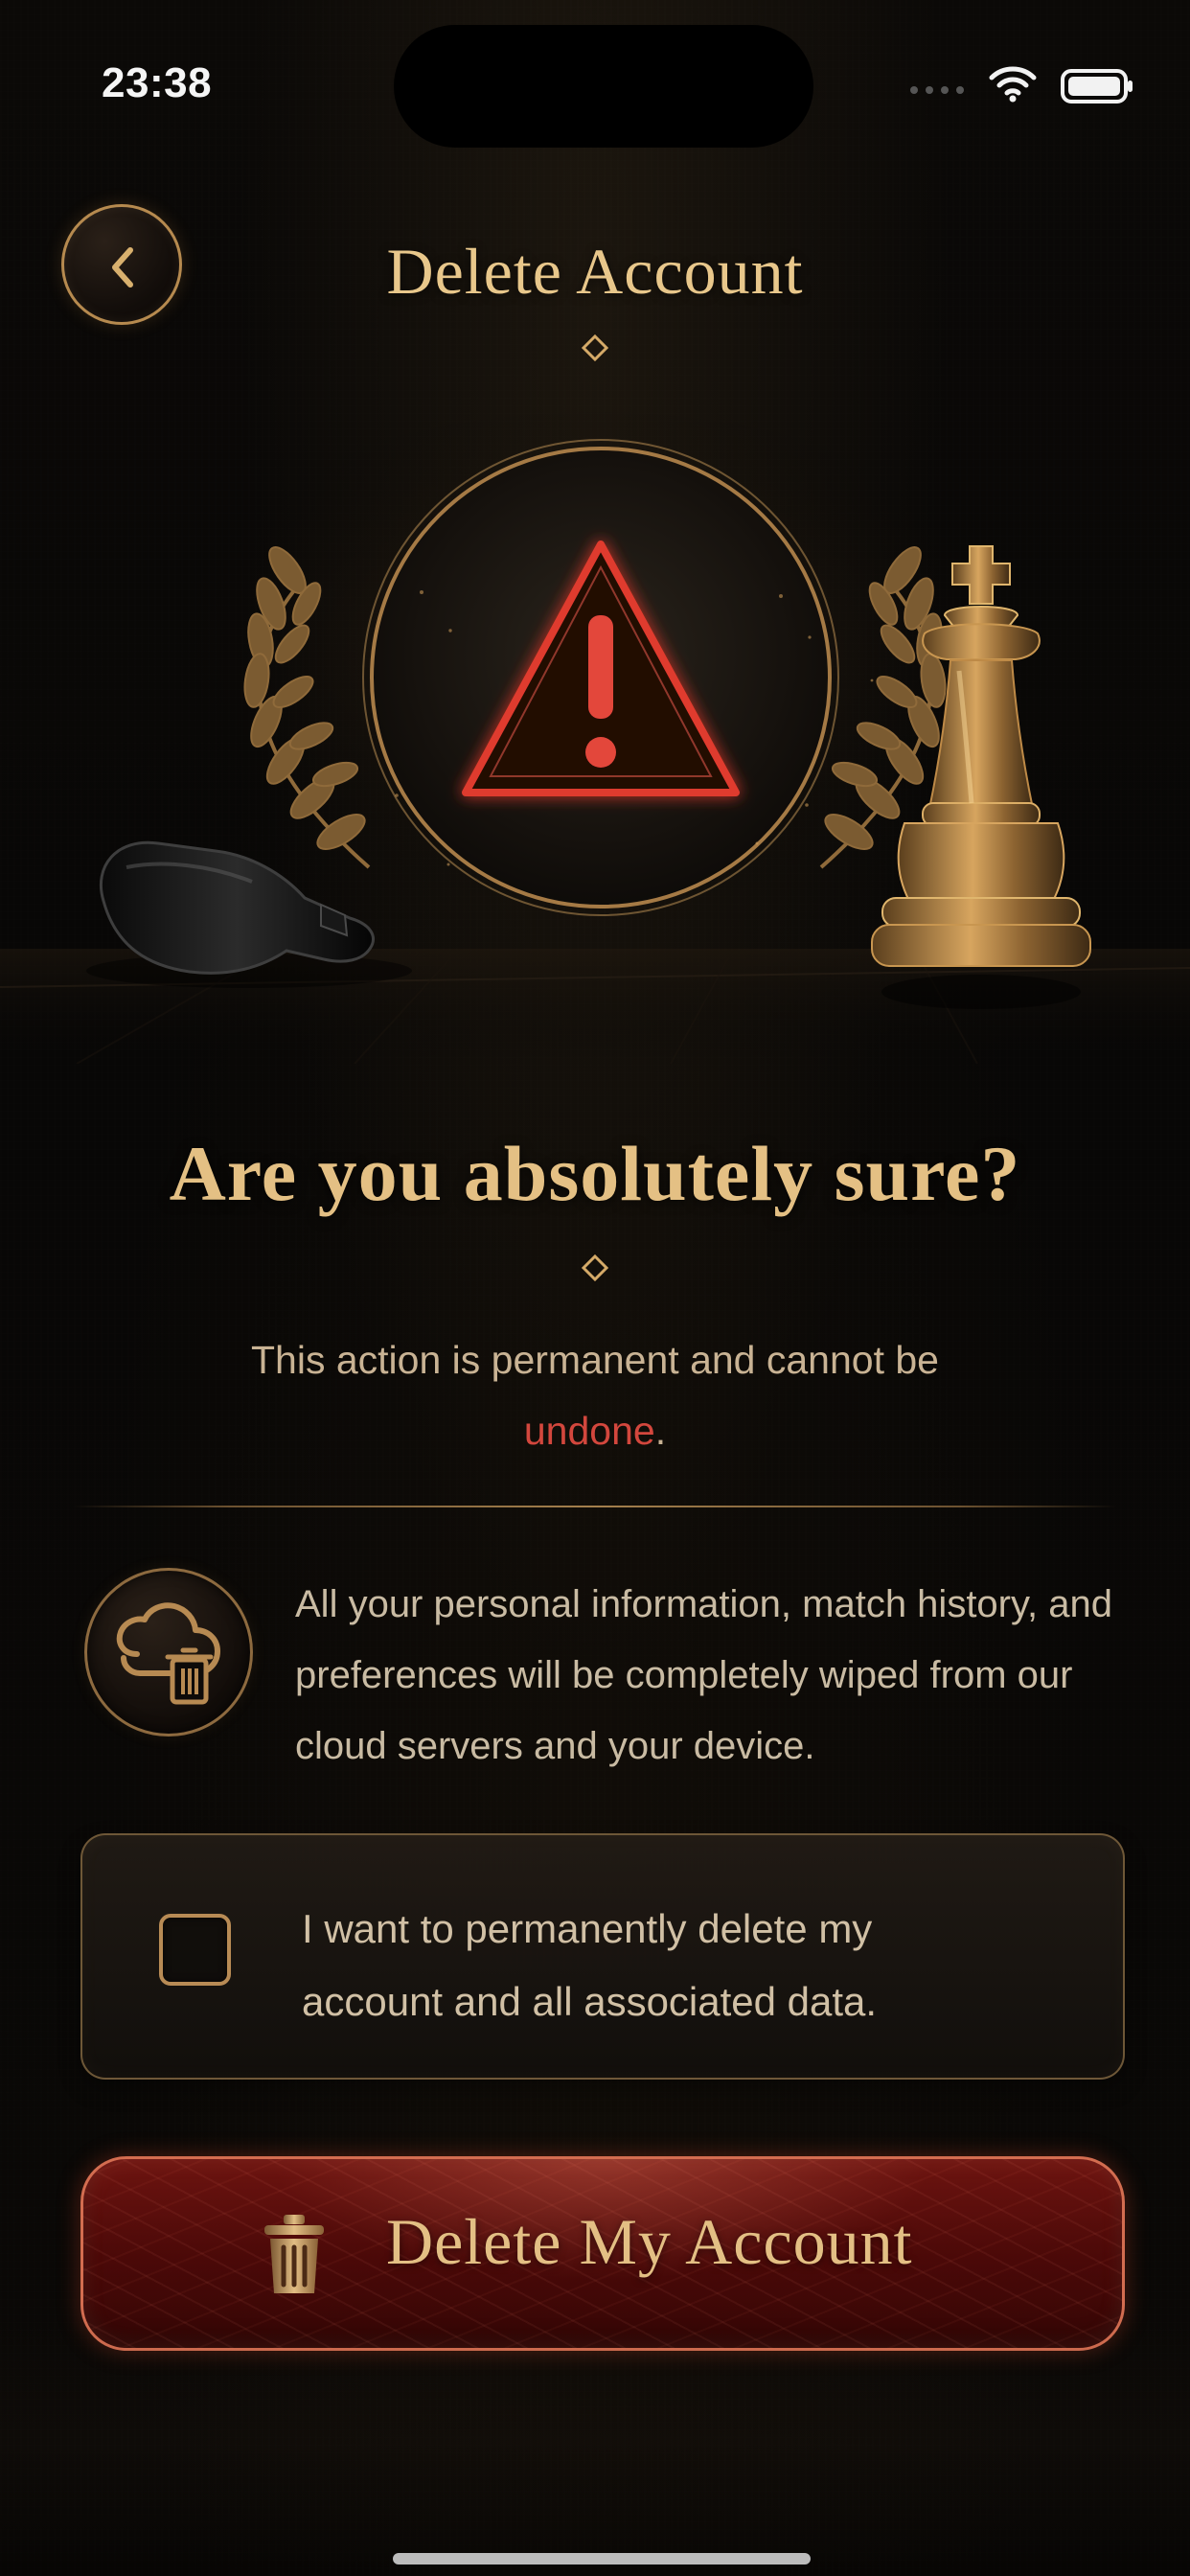 The width and height of the screenshot is (1190, 2576). Describe the element at coordinates (595, 1506) in the screenshot. I see `section-divider` at that location.